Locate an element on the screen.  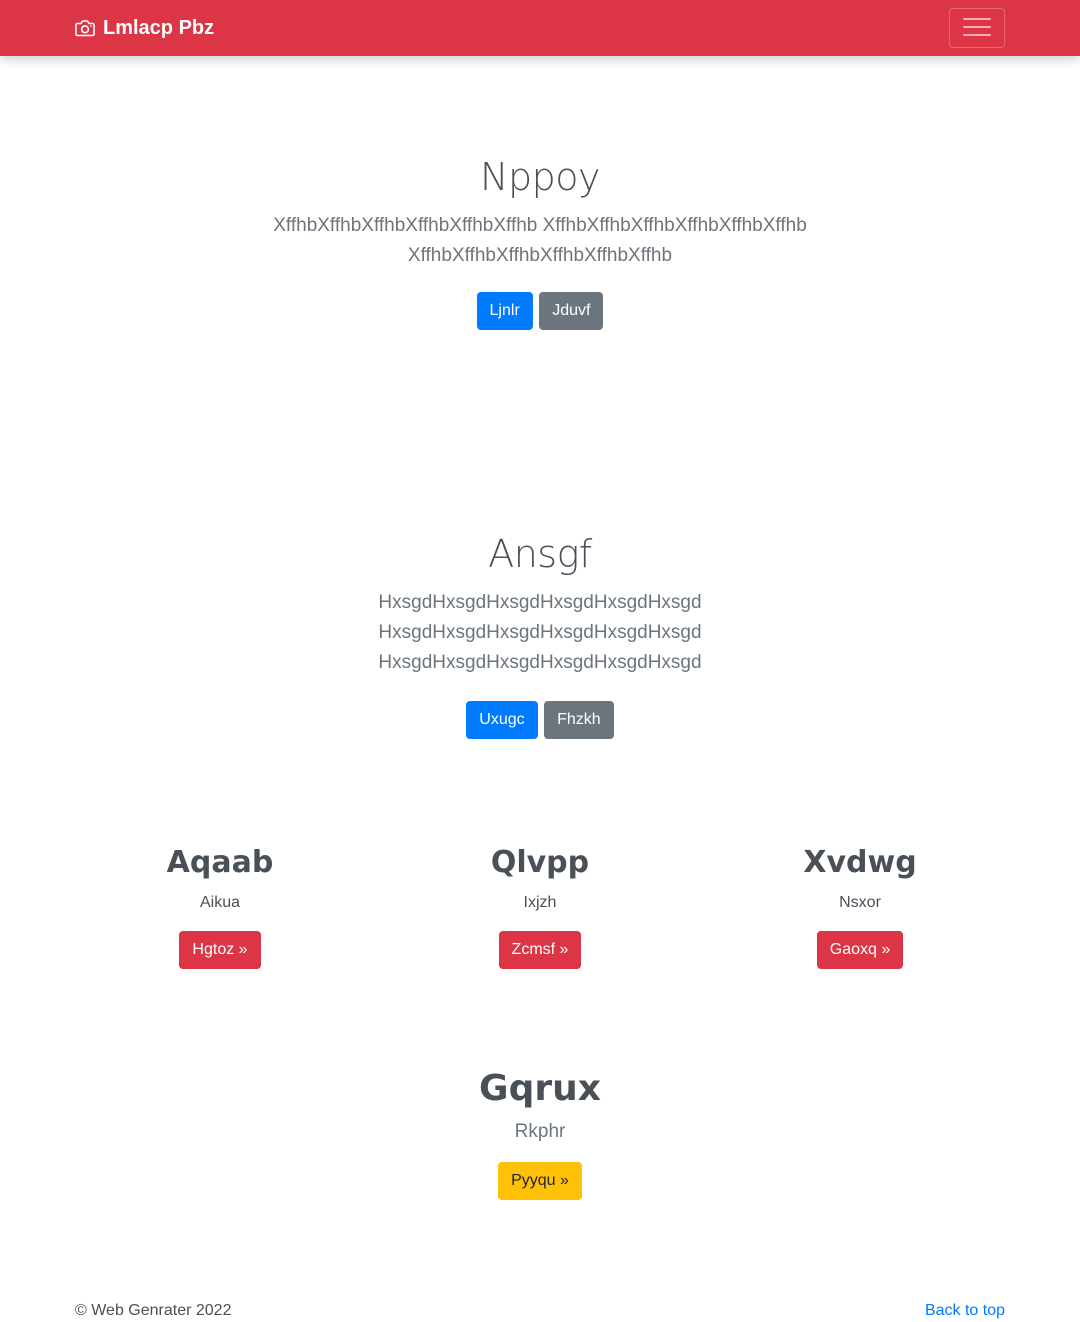
hero-2-title: Ansgf is located at coordinates (540, 554).